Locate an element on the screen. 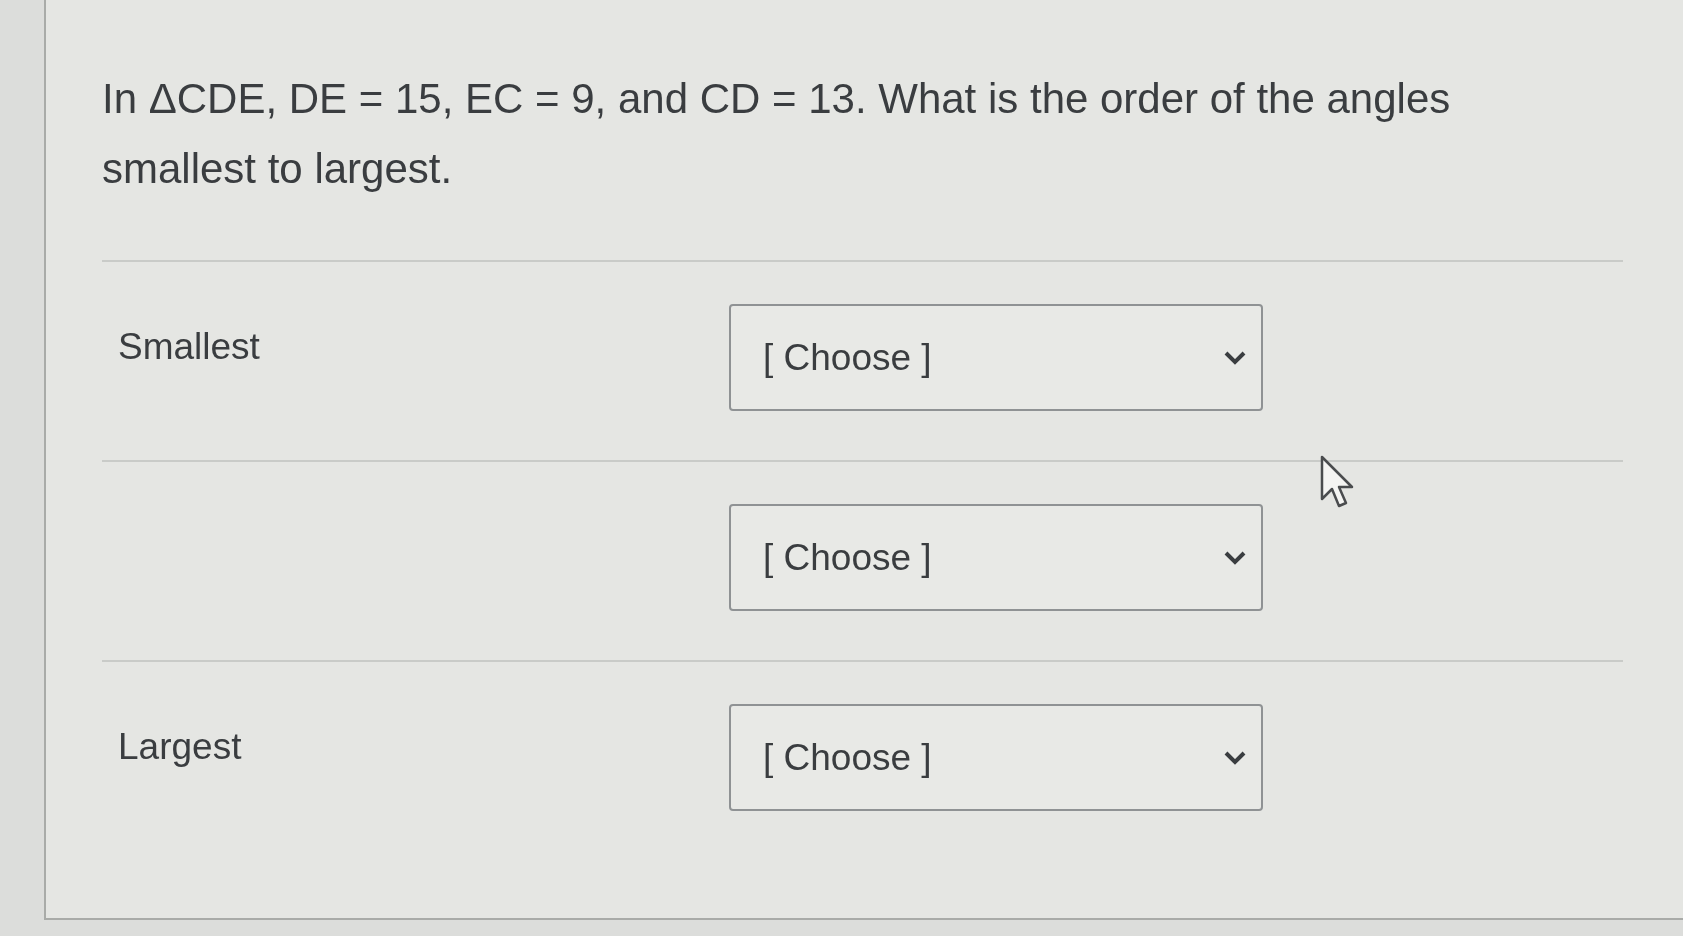 The image size is (1683, 936). mouse-pointer-icon is located at coordinates (1337, 482).